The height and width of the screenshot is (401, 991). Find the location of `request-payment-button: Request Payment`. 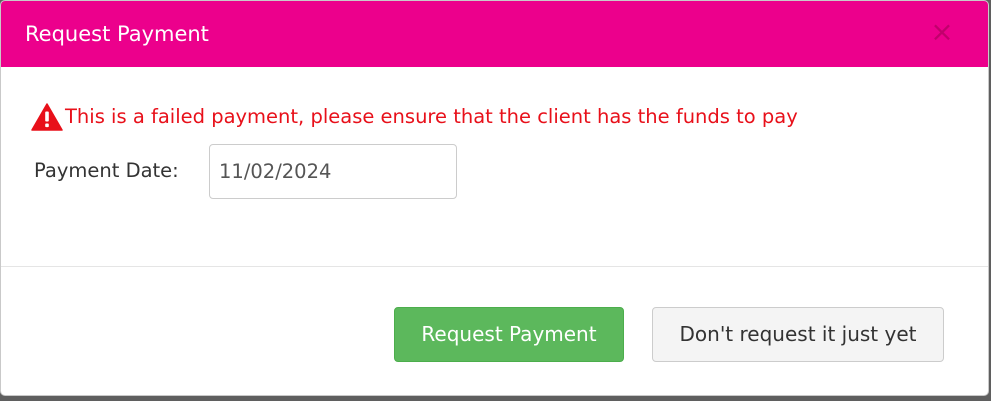

request-payment-button: Request Payment is located at coordinates (509, 334).